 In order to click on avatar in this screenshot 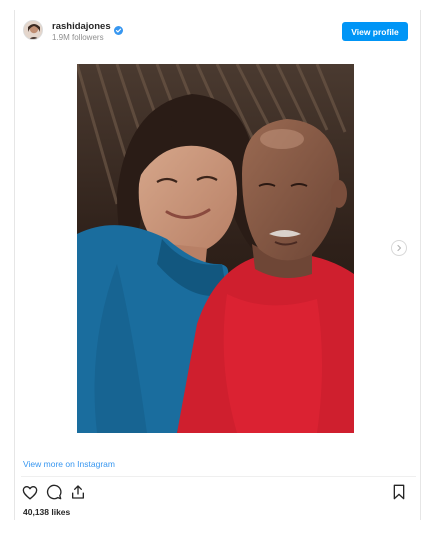, I will do `click(33, 30)`.